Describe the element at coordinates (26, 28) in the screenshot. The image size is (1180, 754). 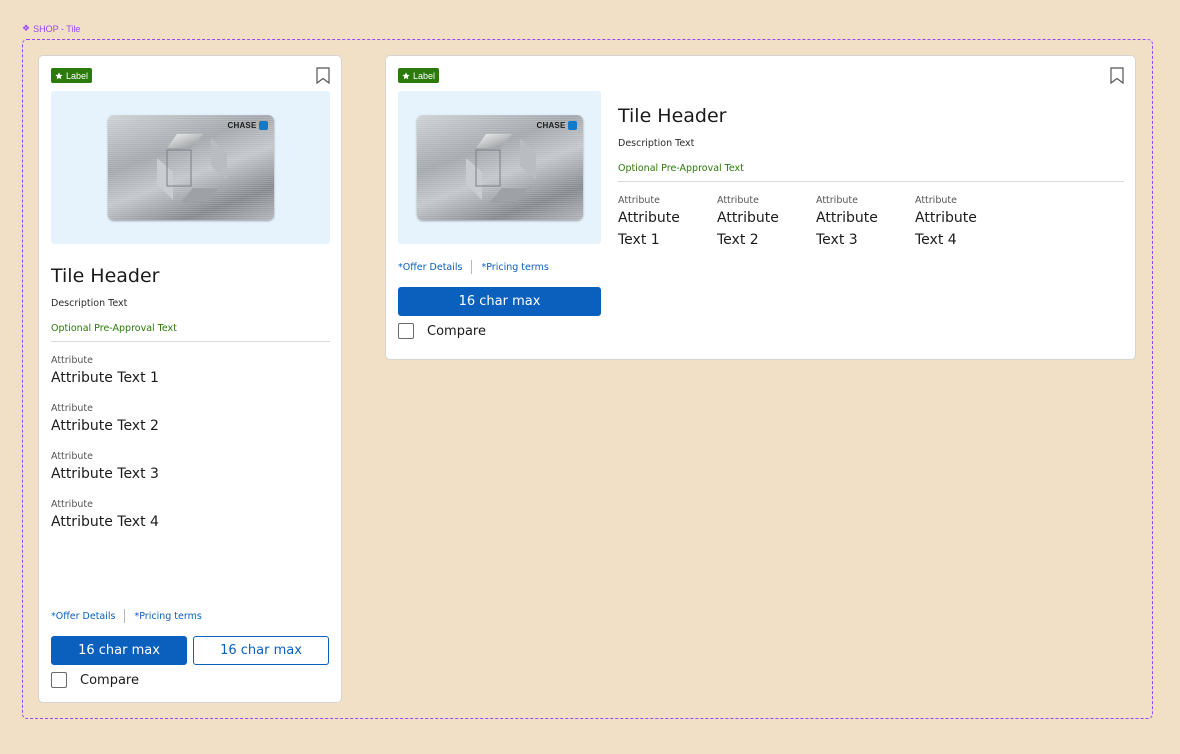
I see `component-diamond-icon: ❖` at that location.